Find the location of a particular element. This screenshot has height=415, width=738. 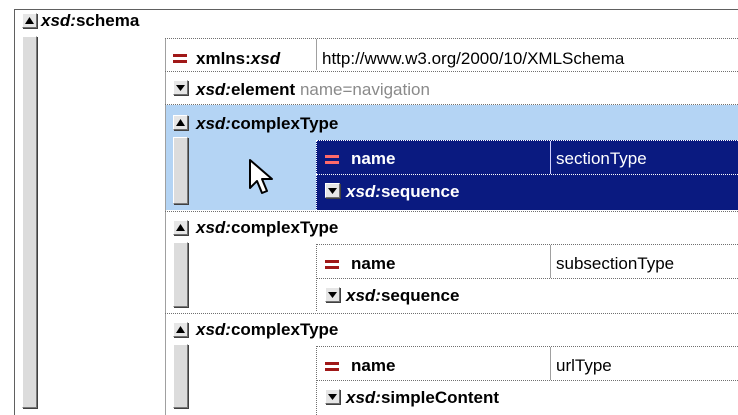

children-top-divider is located at coordinates (451, 38).